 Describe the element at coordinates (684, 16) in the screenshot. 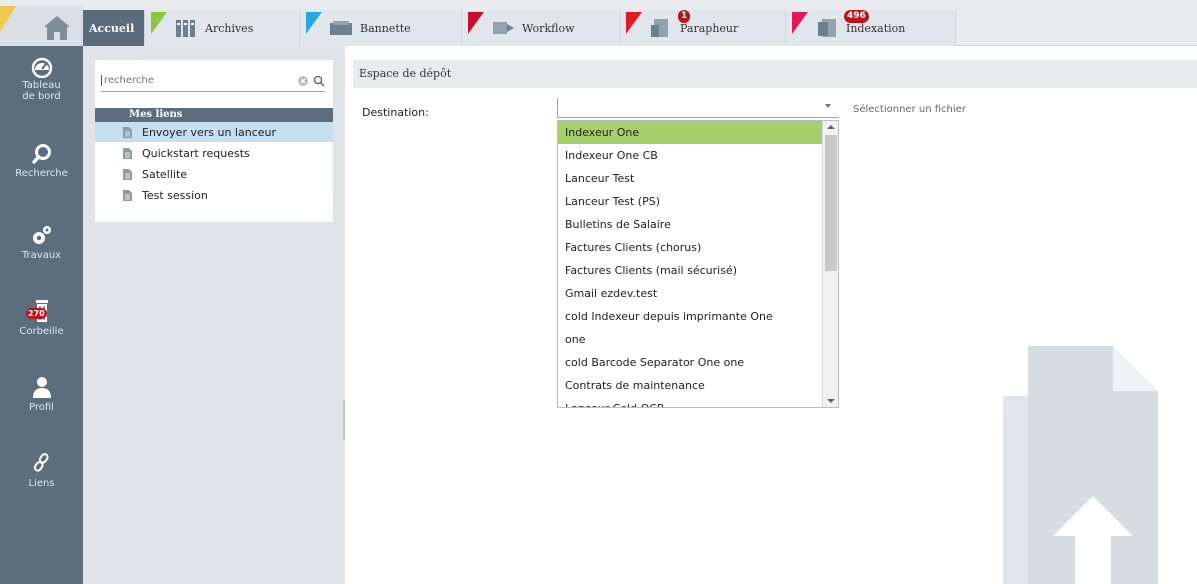

I see `parapheur-badge: 1` at that location.